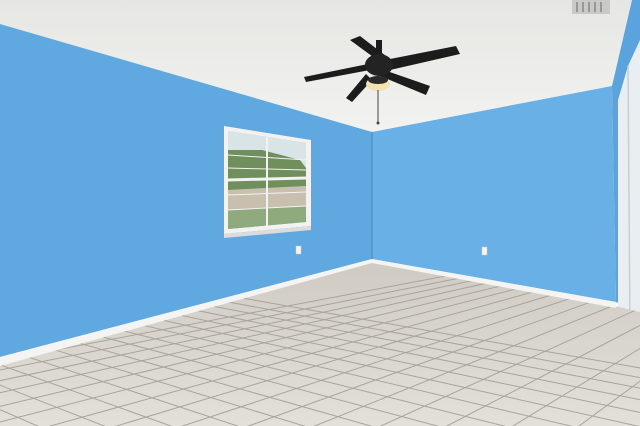 The width and height of the screenshot is (640, 426). I want to click on window-icon, so click(267, 182).